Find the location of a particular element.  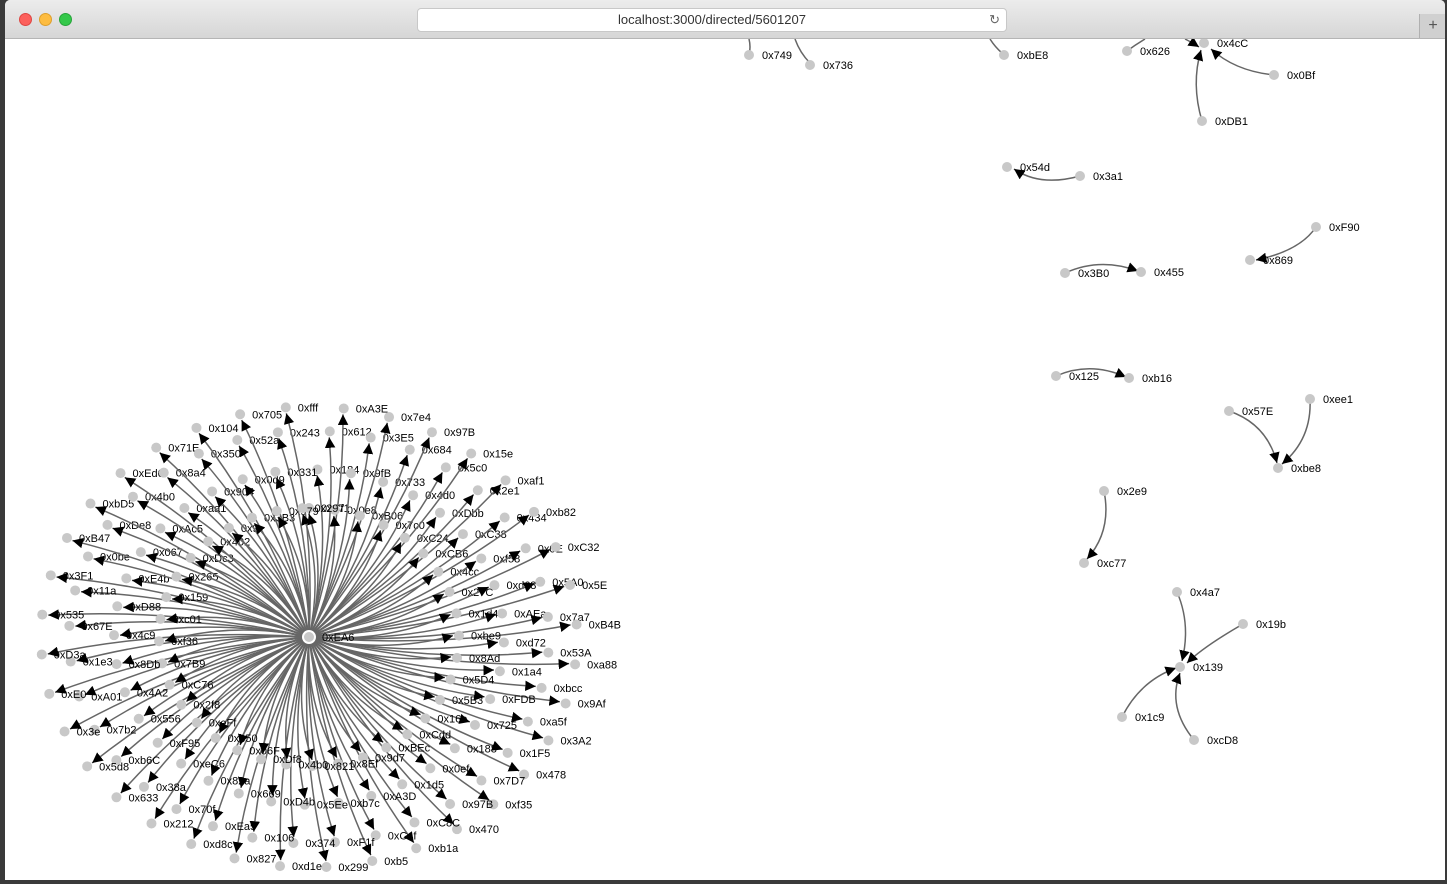

graph-node-group: 0x57E is located at coordinates (1248, 412).